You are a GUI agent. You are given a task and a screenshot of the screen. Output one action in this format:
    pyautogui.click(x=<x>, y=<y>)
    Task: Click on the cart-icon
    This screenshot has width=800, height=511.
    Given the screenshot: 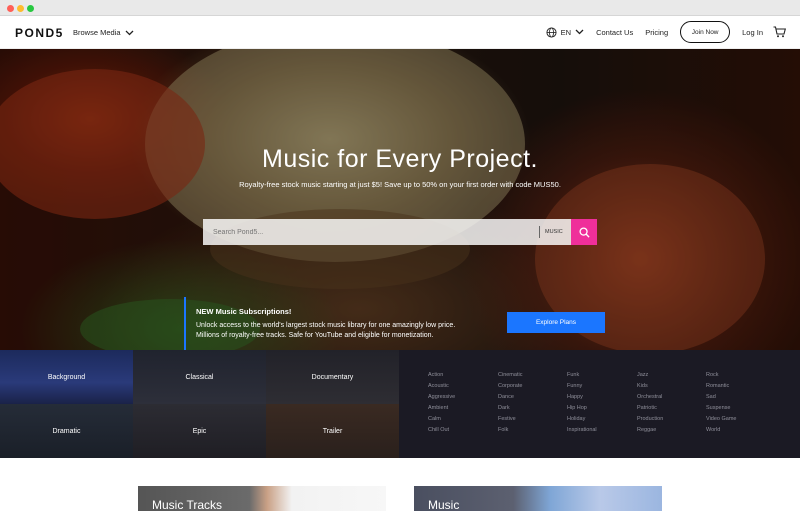 What is the action you would take?
    pyautogui.click(x=779, y=32)
    